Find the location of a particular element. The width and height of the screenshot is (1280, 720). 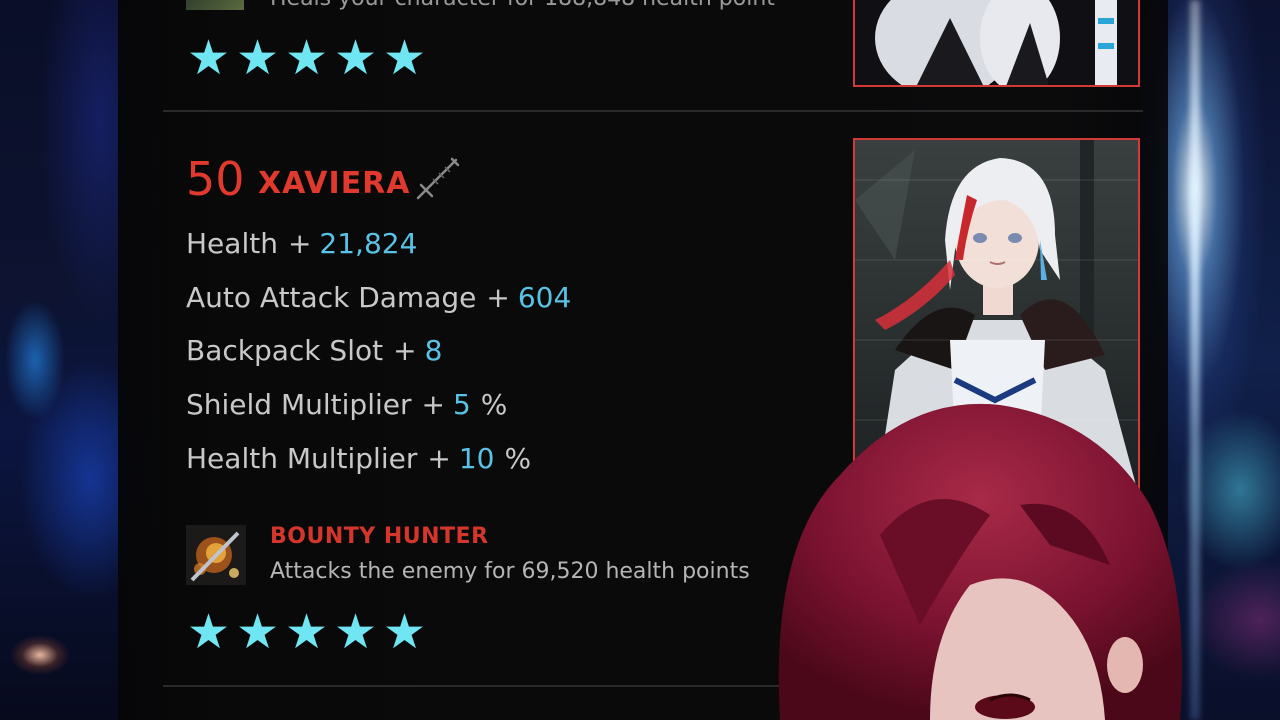

stat-value: 5 is located at coordinates (461, 404).